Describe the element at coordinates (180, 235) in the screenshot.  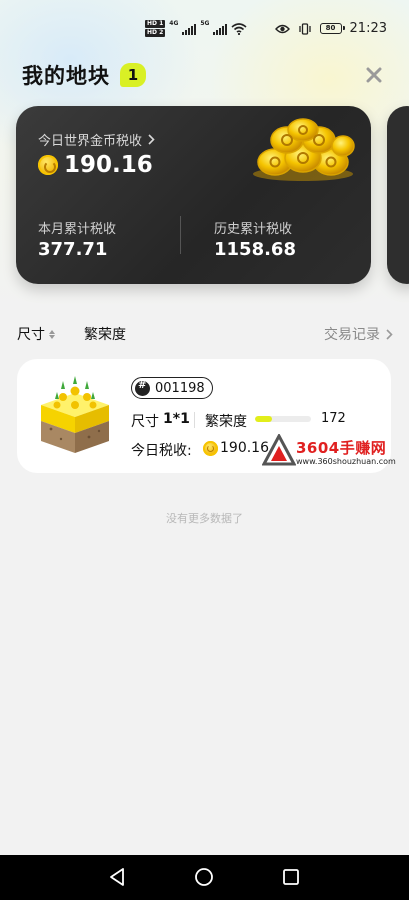
I see `card-divider` at that location.